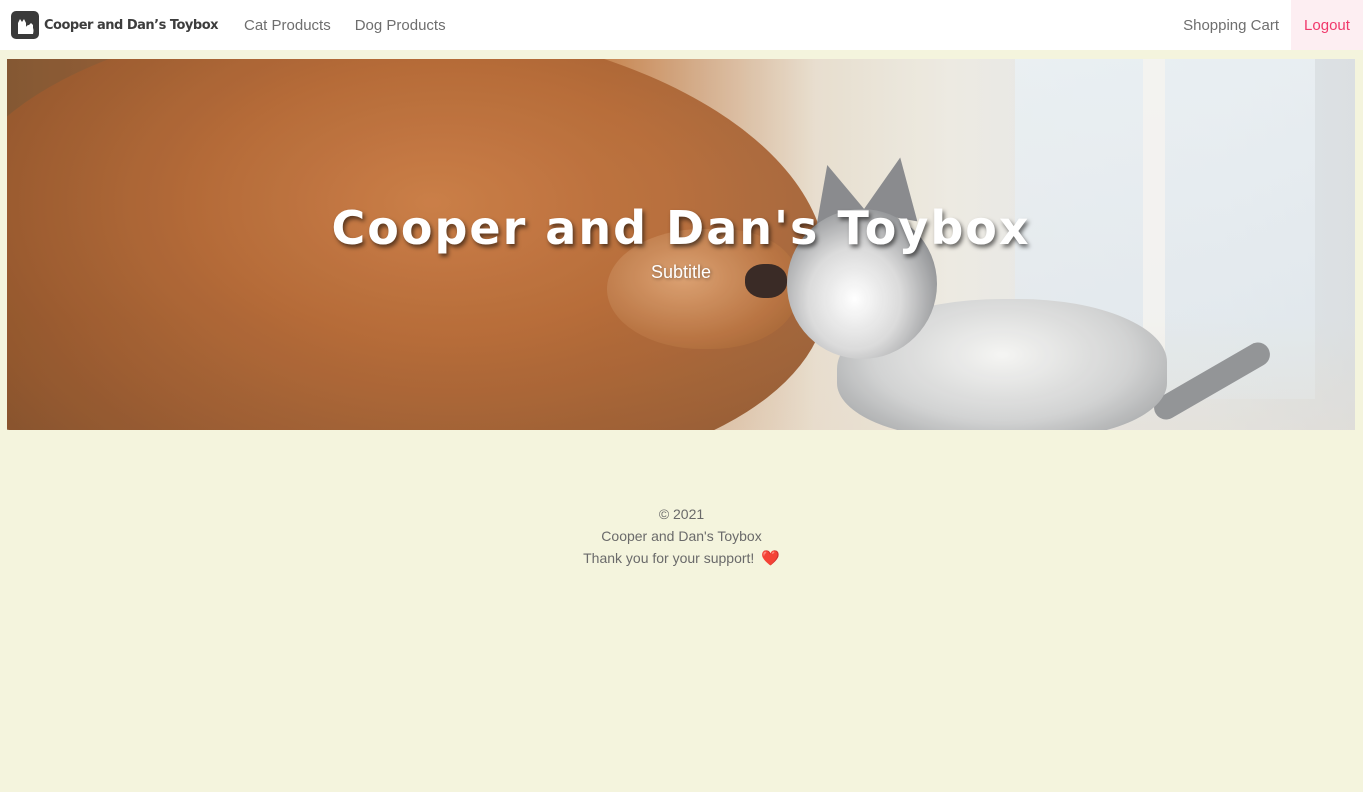 The height and width of the screenshot is (792, 1363). Describe the element at coordinates (681, 272) in the screenshot. I see `hero-subtitle: Subtitle` at that location.